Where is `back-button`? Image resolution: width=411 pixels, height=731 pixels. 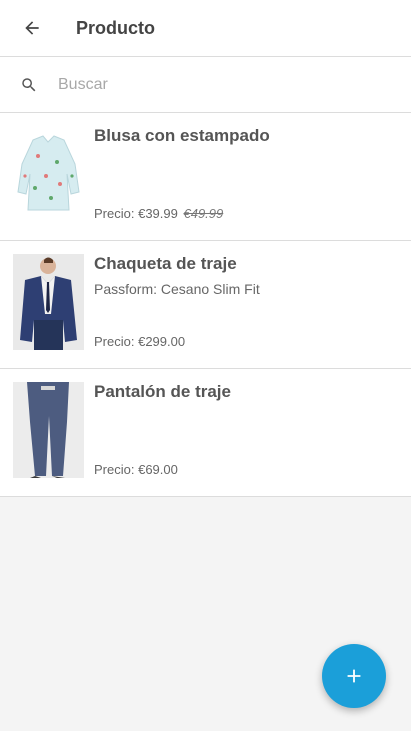 back-button is located at coordinates (32, 28).